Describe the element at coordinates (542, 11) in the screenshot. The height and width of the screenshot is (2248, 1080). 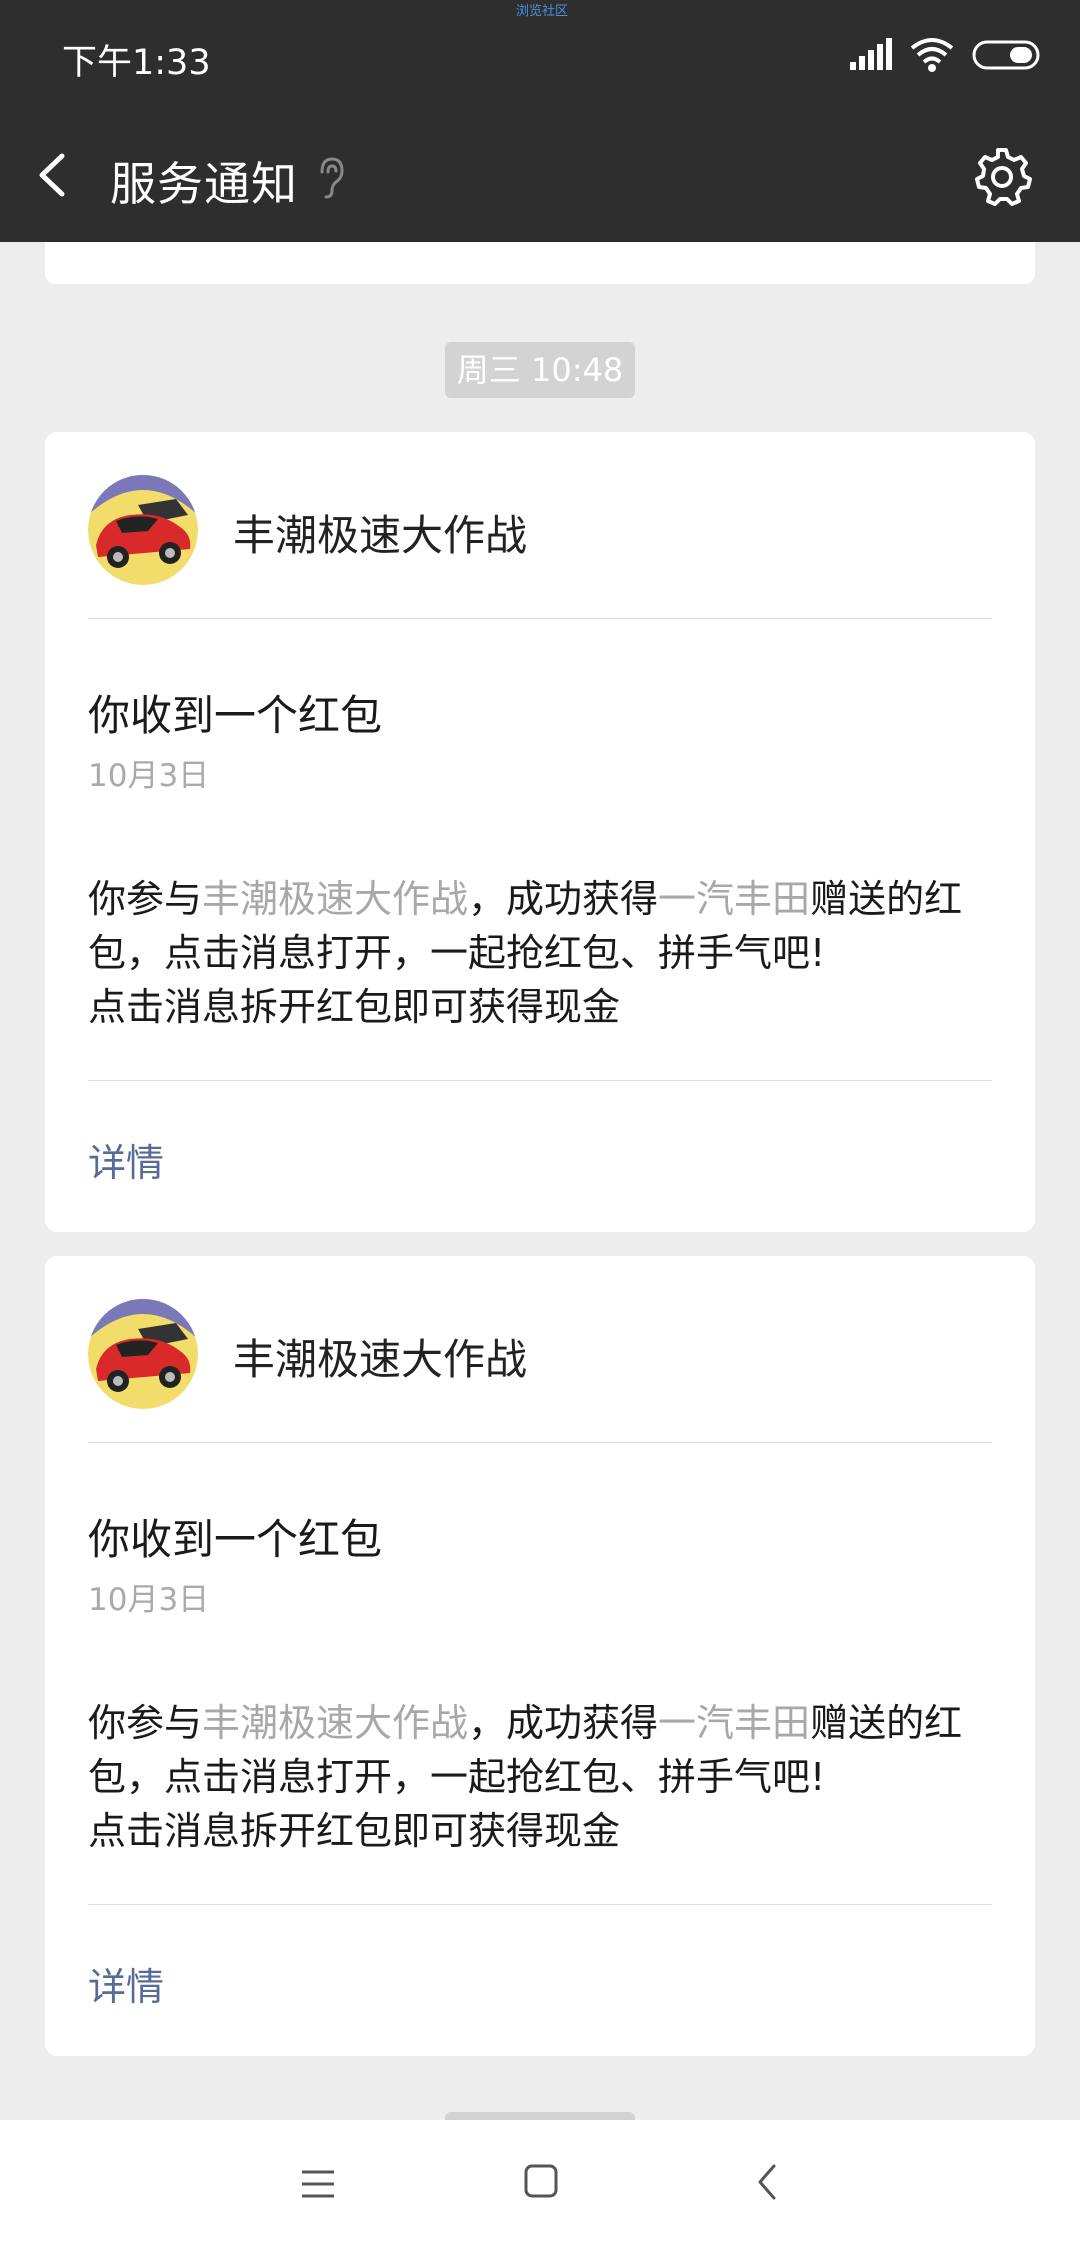
I see `status-center-text: 浏览社区` at that location.